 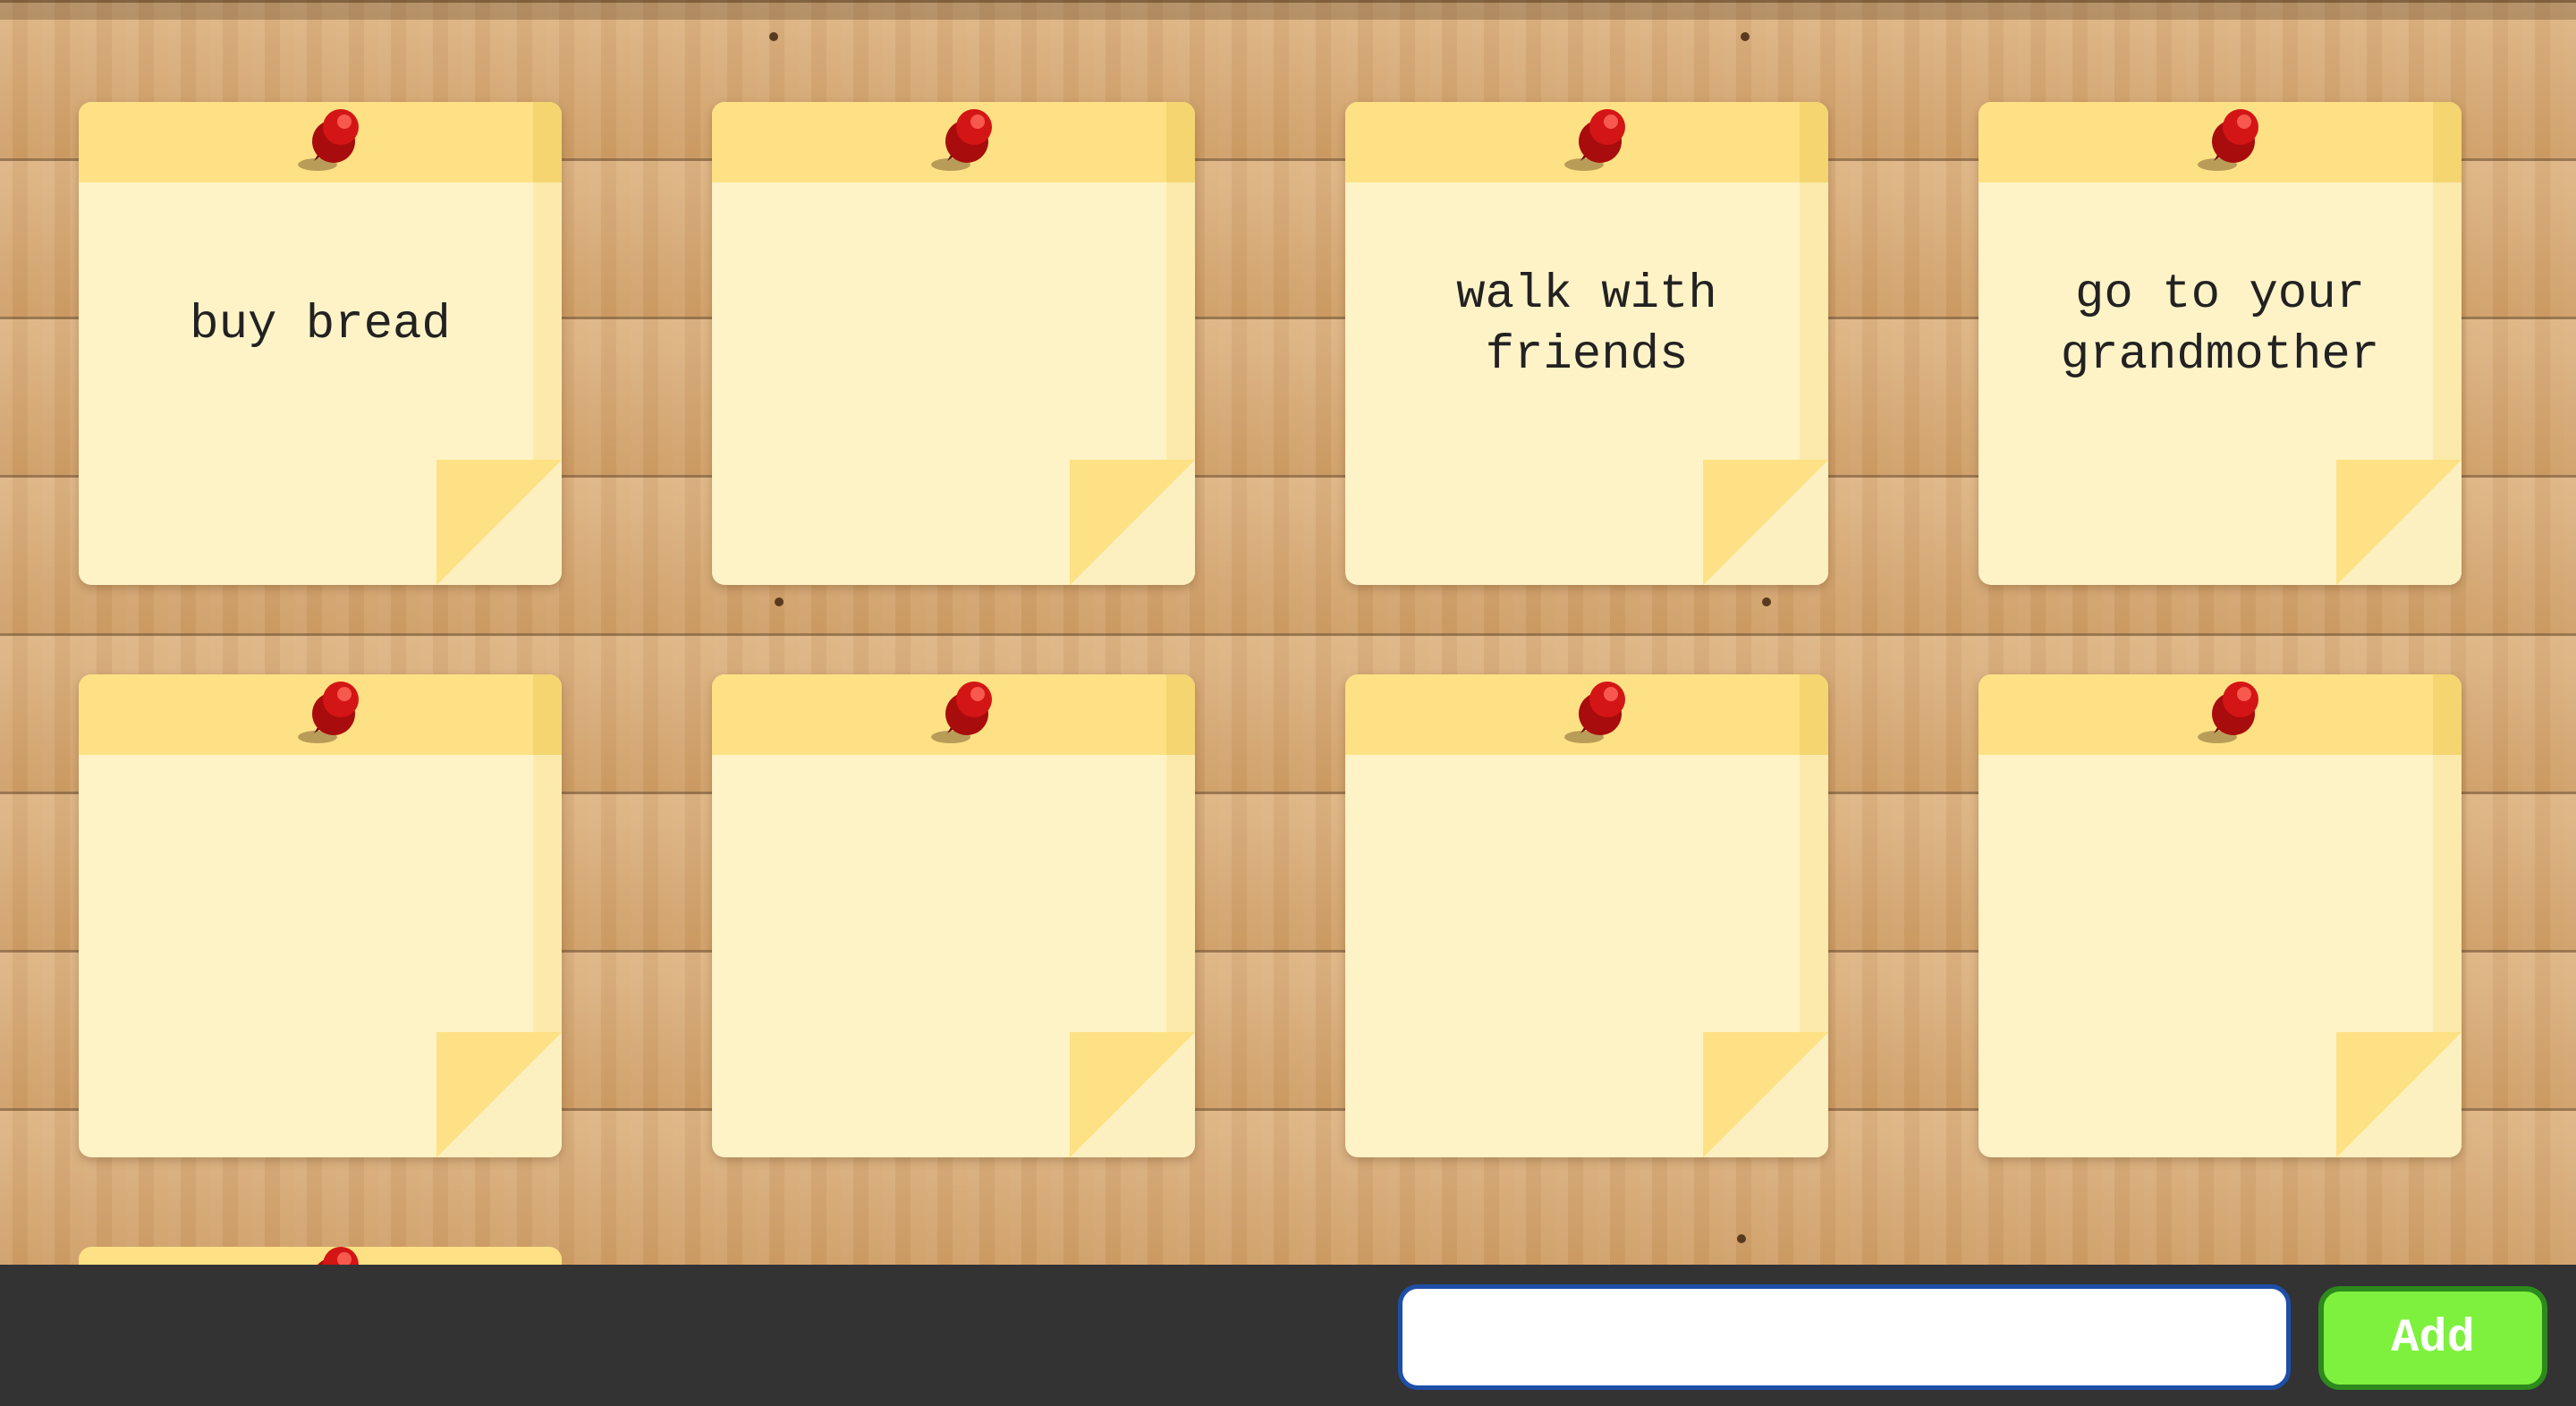 What do you see at coordinates (2220, 325) in the screenshot?
I see `note-text: go to your grandmother` at bounding box center [2220, 325].